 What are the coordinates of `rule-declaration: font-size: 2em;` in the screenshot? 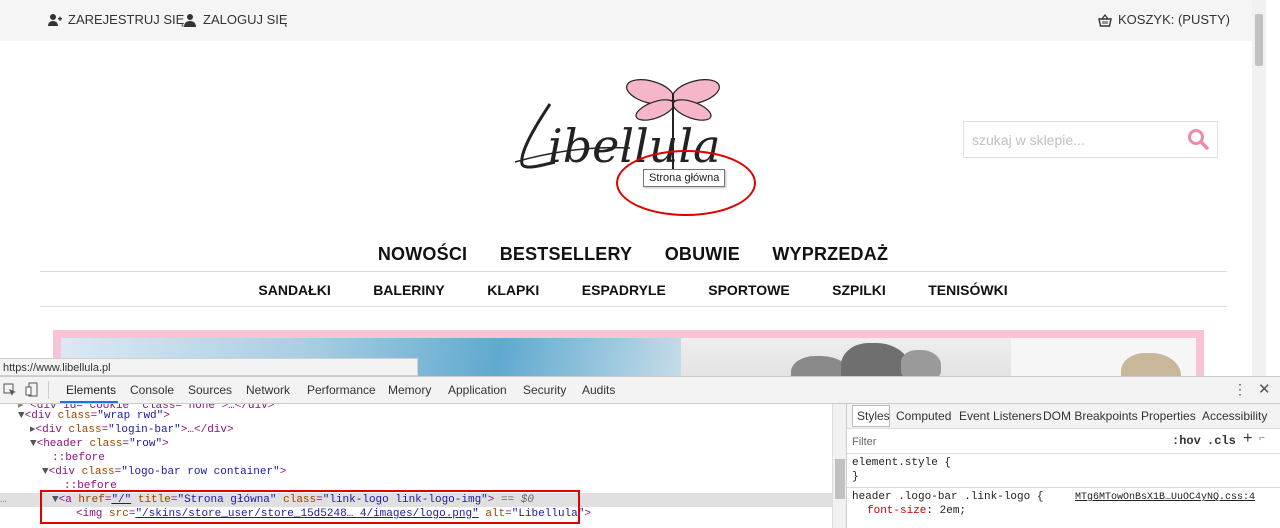 It's located at (916, 511).